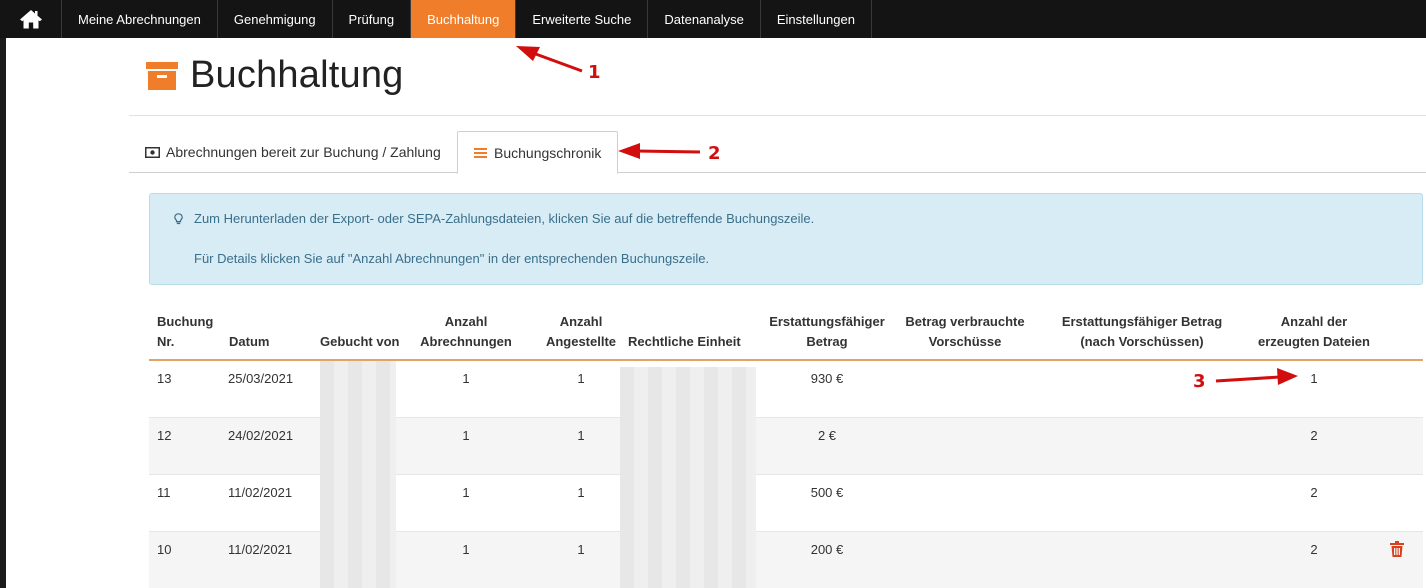 This screenshot has height=588, width=1426. Describe the element at coordinates (1314, 378) in the screenshot. I see `cell-anzahl-dateien: 1` at that location.